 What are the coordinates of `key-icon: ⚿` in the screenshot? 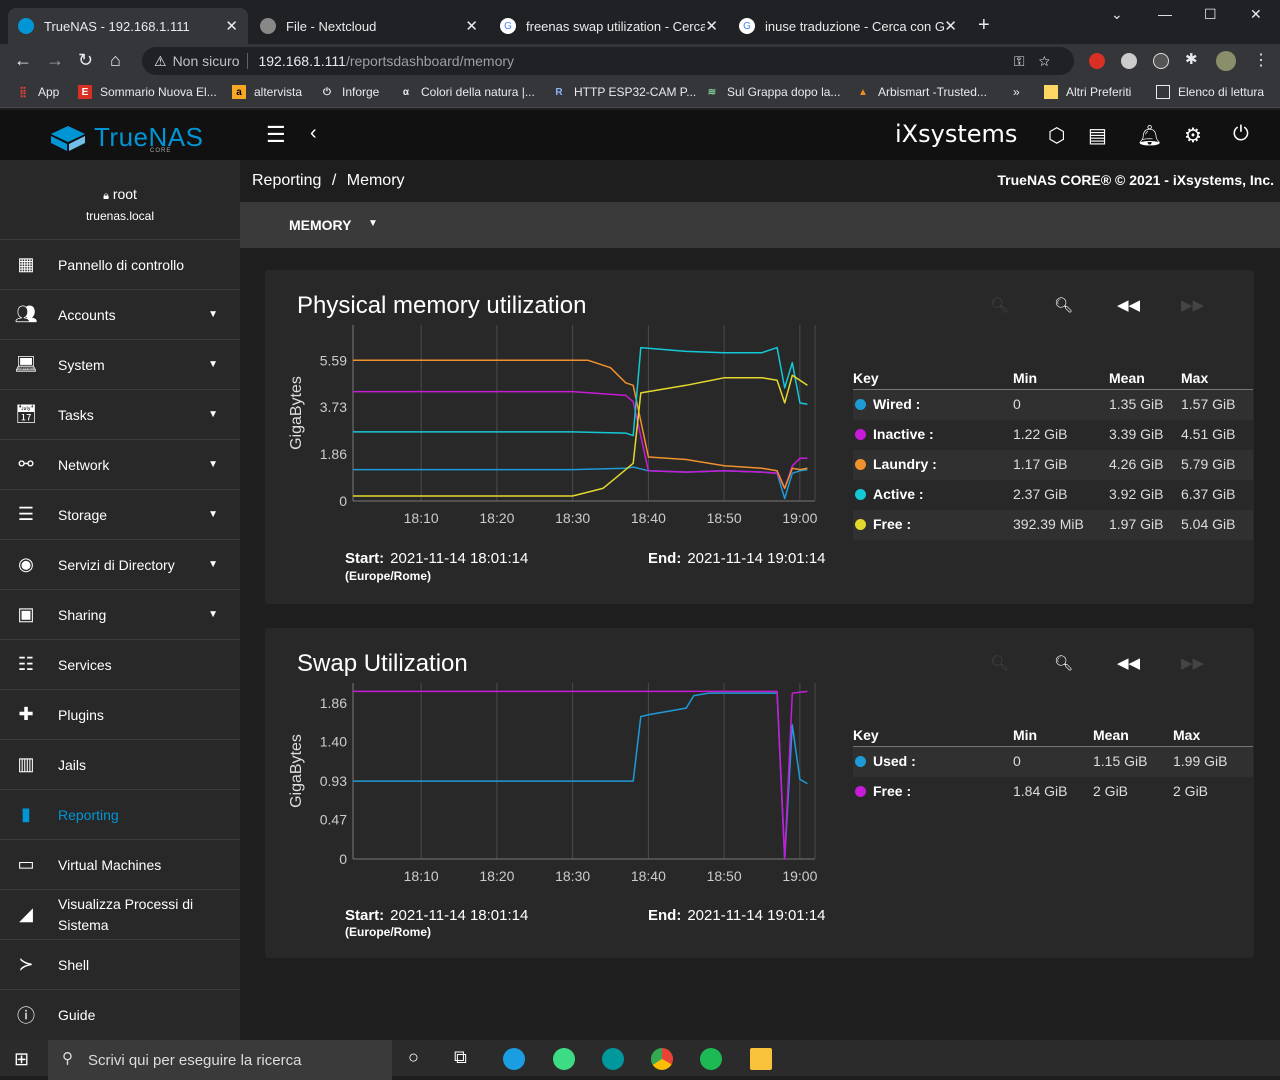 It's located at (1026, 61).